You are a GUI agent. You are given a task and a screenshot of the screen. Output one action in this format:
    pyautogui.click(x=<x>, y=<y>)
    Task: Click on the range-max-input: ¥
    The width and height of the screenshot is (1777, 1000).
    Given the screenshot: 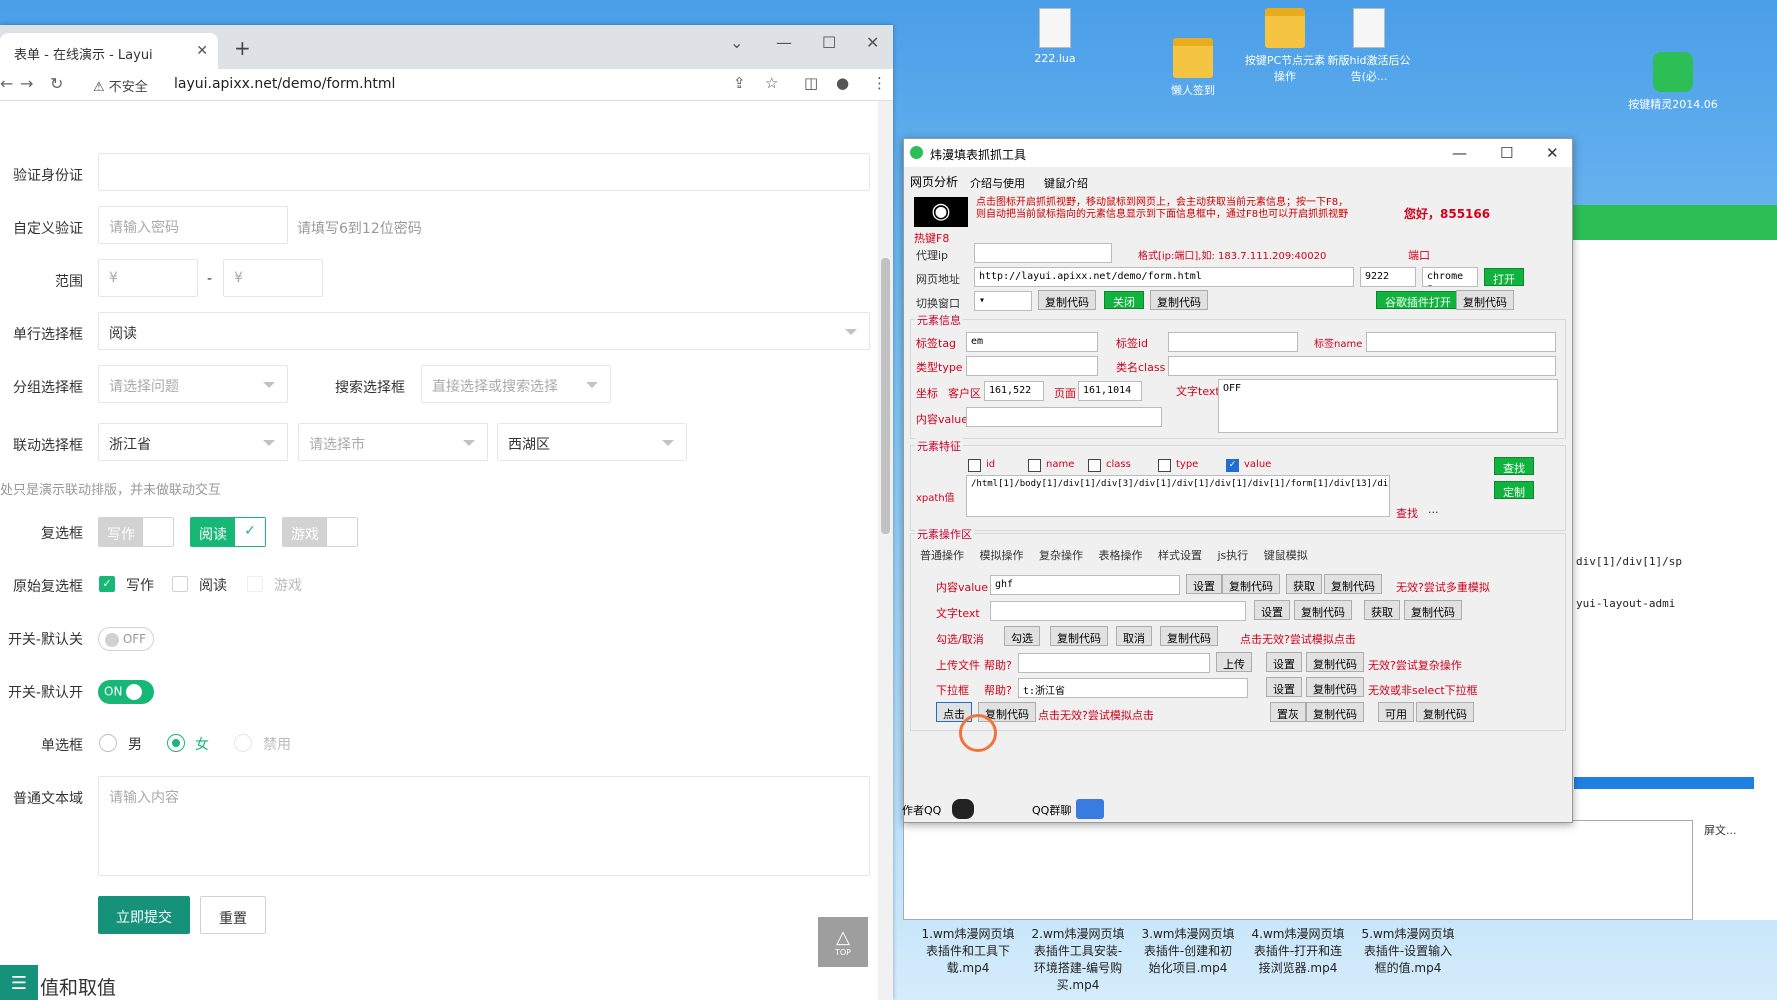 What is the action you would take?
    pyautogui.click(x=273, y=278)
    